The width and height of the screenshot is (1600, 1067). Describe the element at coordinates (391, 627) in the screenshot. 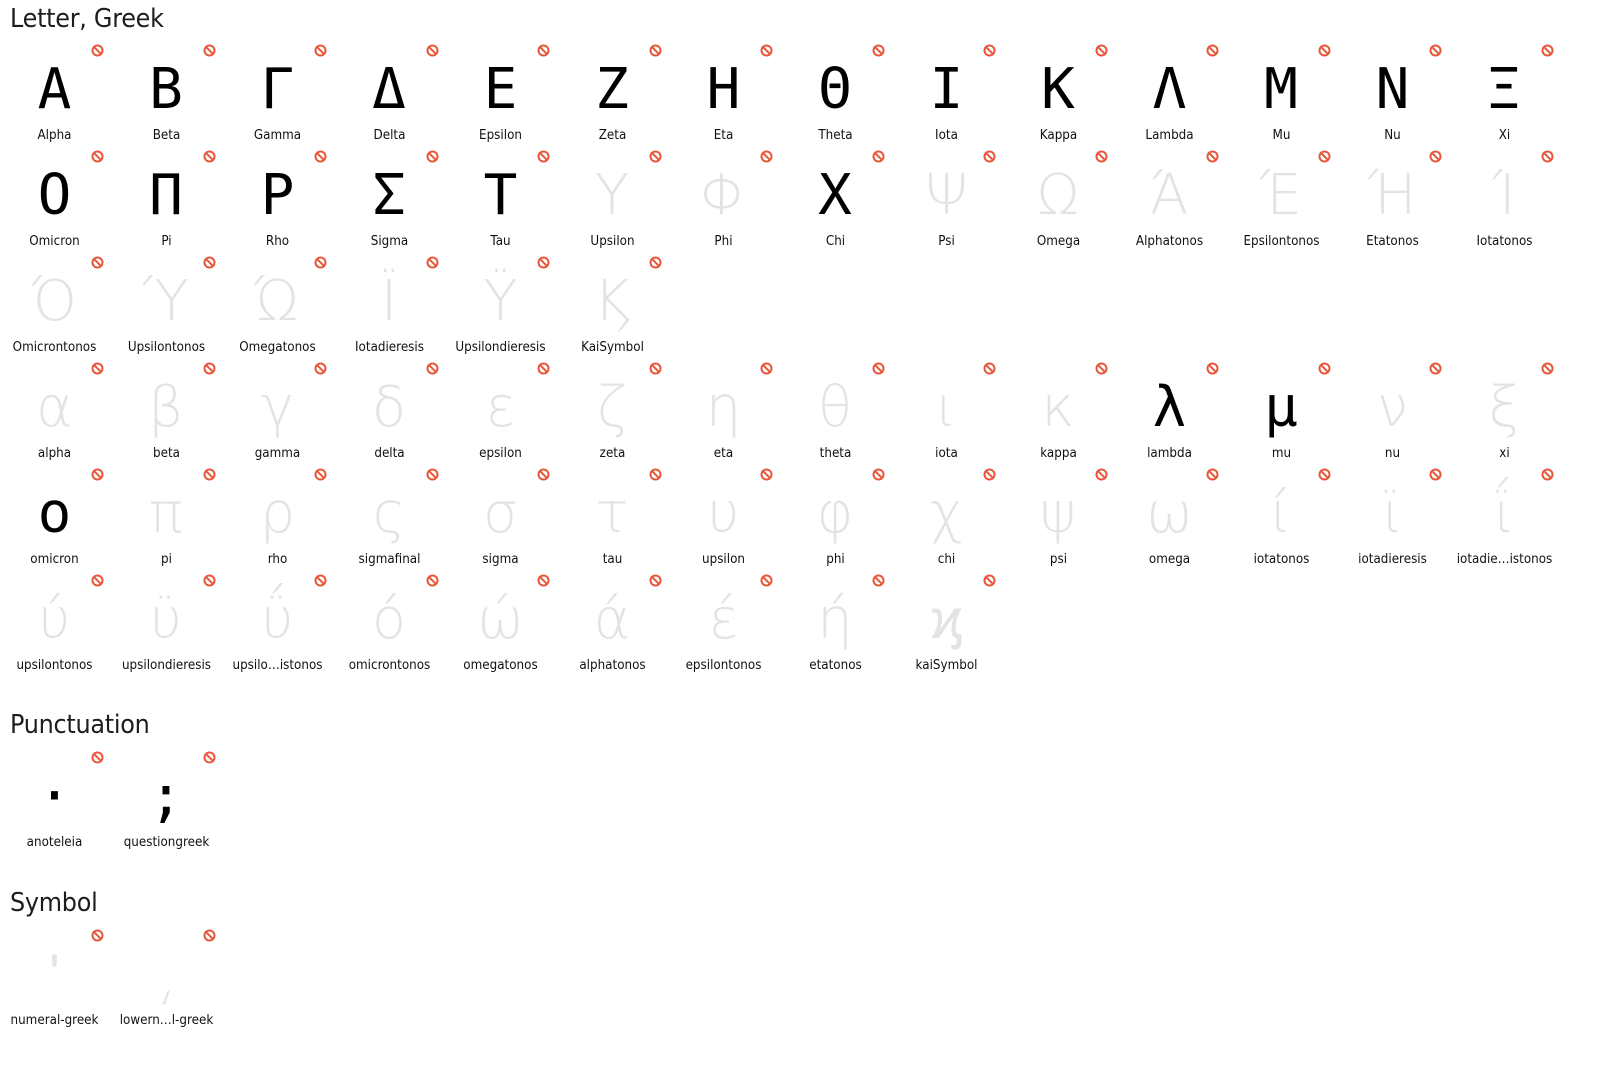

I see `glyph-cell: ό omicrontonos` at that location.